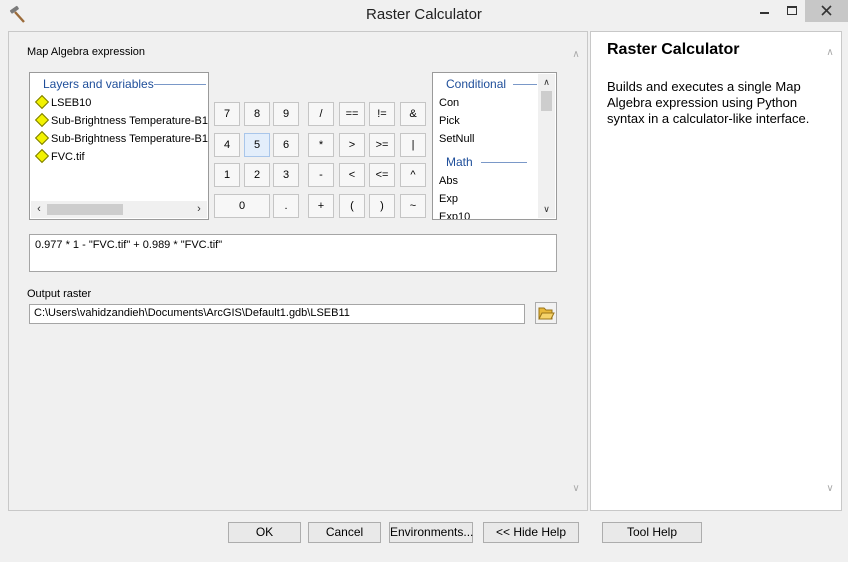 The height and width of the screenshot is (562, 848). What do you see at coordinates (456, 139) in the screenshot?
I see `function-item: SetNull` at bounding box center [456, 139].